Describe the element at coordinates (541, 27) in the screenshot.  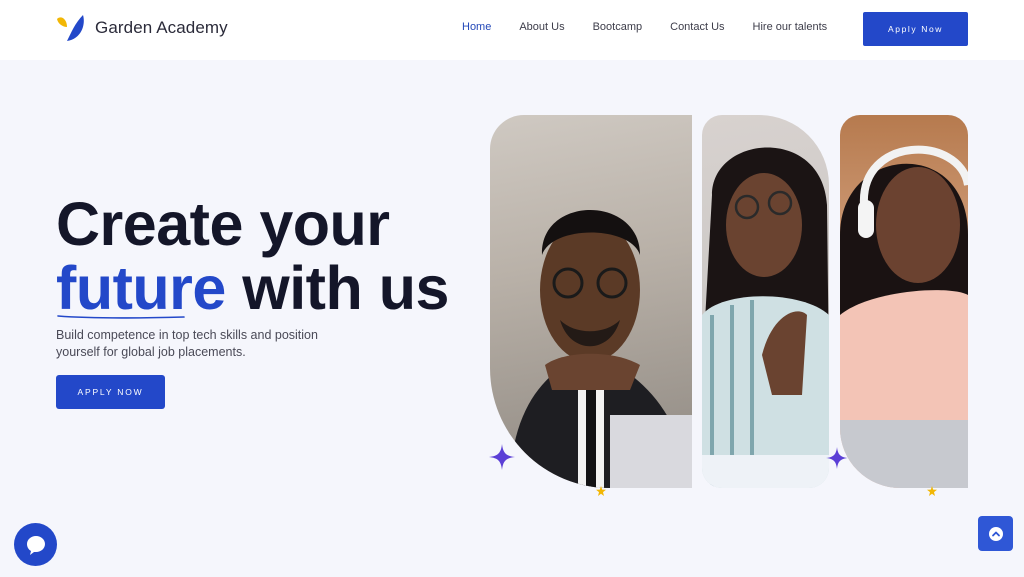
I see `nav-about-us: About Us` at that location.